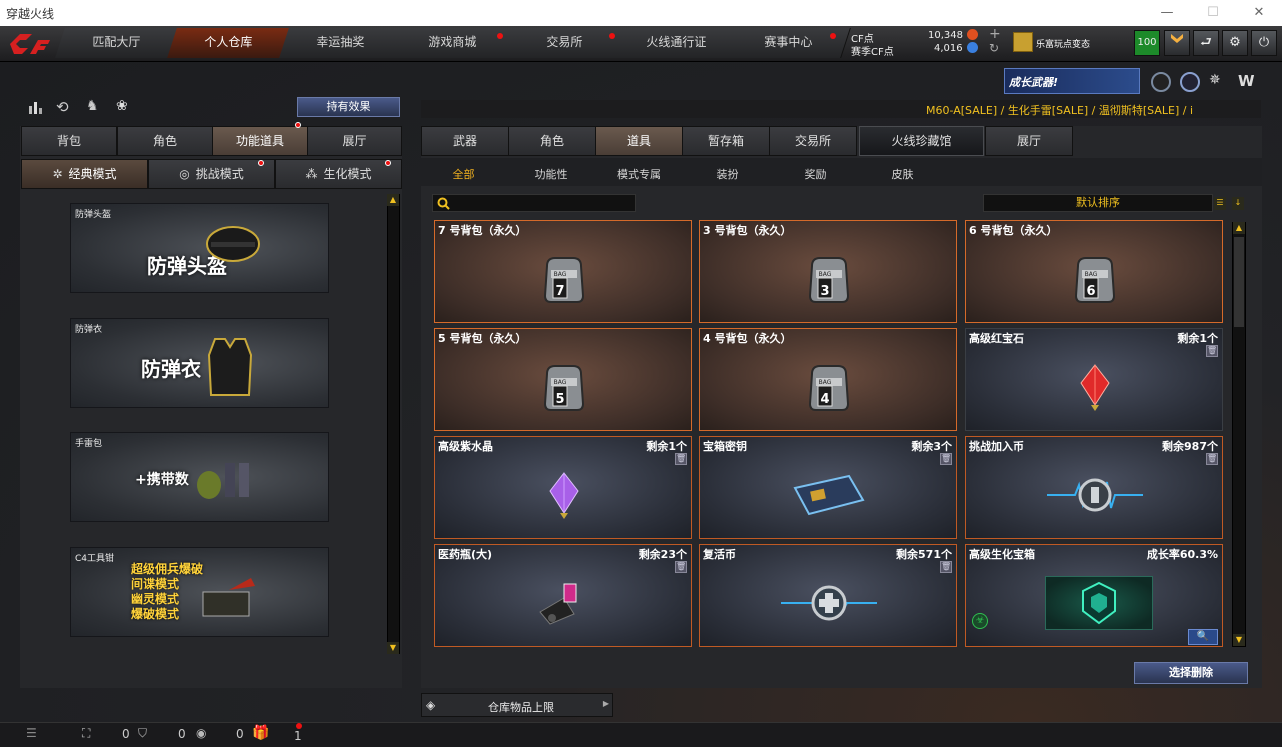 Image resolution: width=1282 pixels, height=747 pixels. Describe the element at coordinates (453, 43) in the screenshot. I see `nav-tab-game-mall: 游戏商城` at that location.